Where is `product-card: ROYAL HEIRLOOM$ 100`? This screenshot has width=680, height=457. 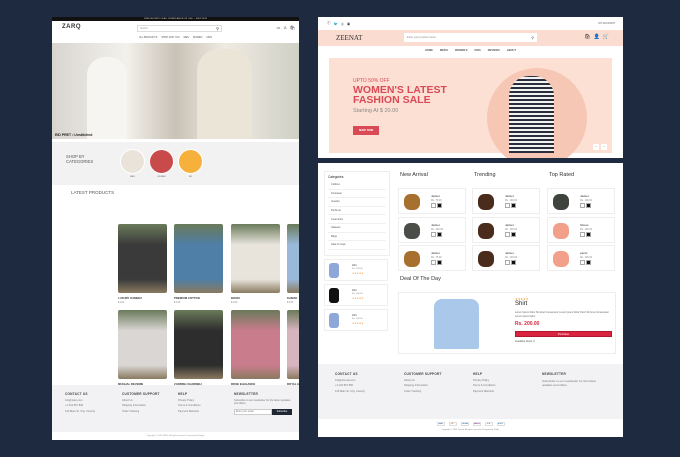
product-card: ROYAL HEIRLOOM$ 100 is located at coordinates (293, 350).